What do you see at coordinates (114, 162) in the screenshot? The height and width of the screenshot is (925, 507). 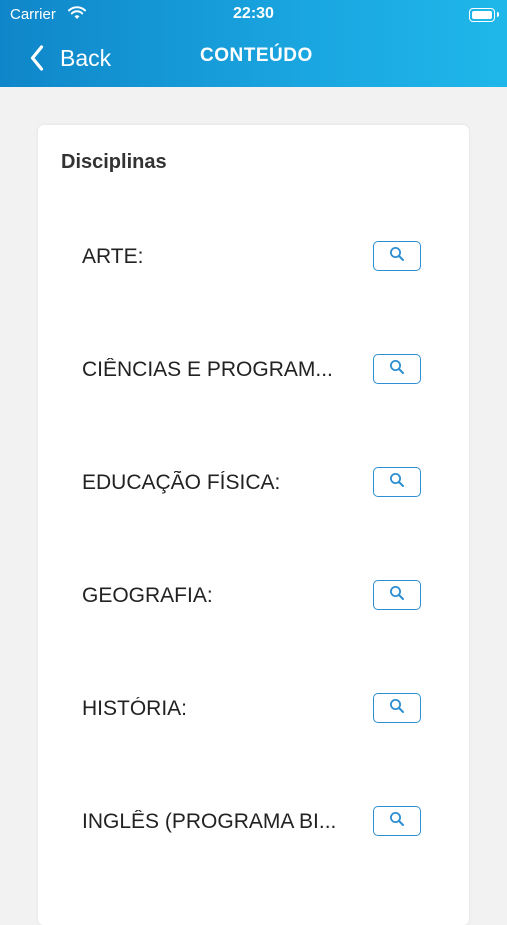 I see `section-title: Disciplinas` at bounding box center [114, 162].